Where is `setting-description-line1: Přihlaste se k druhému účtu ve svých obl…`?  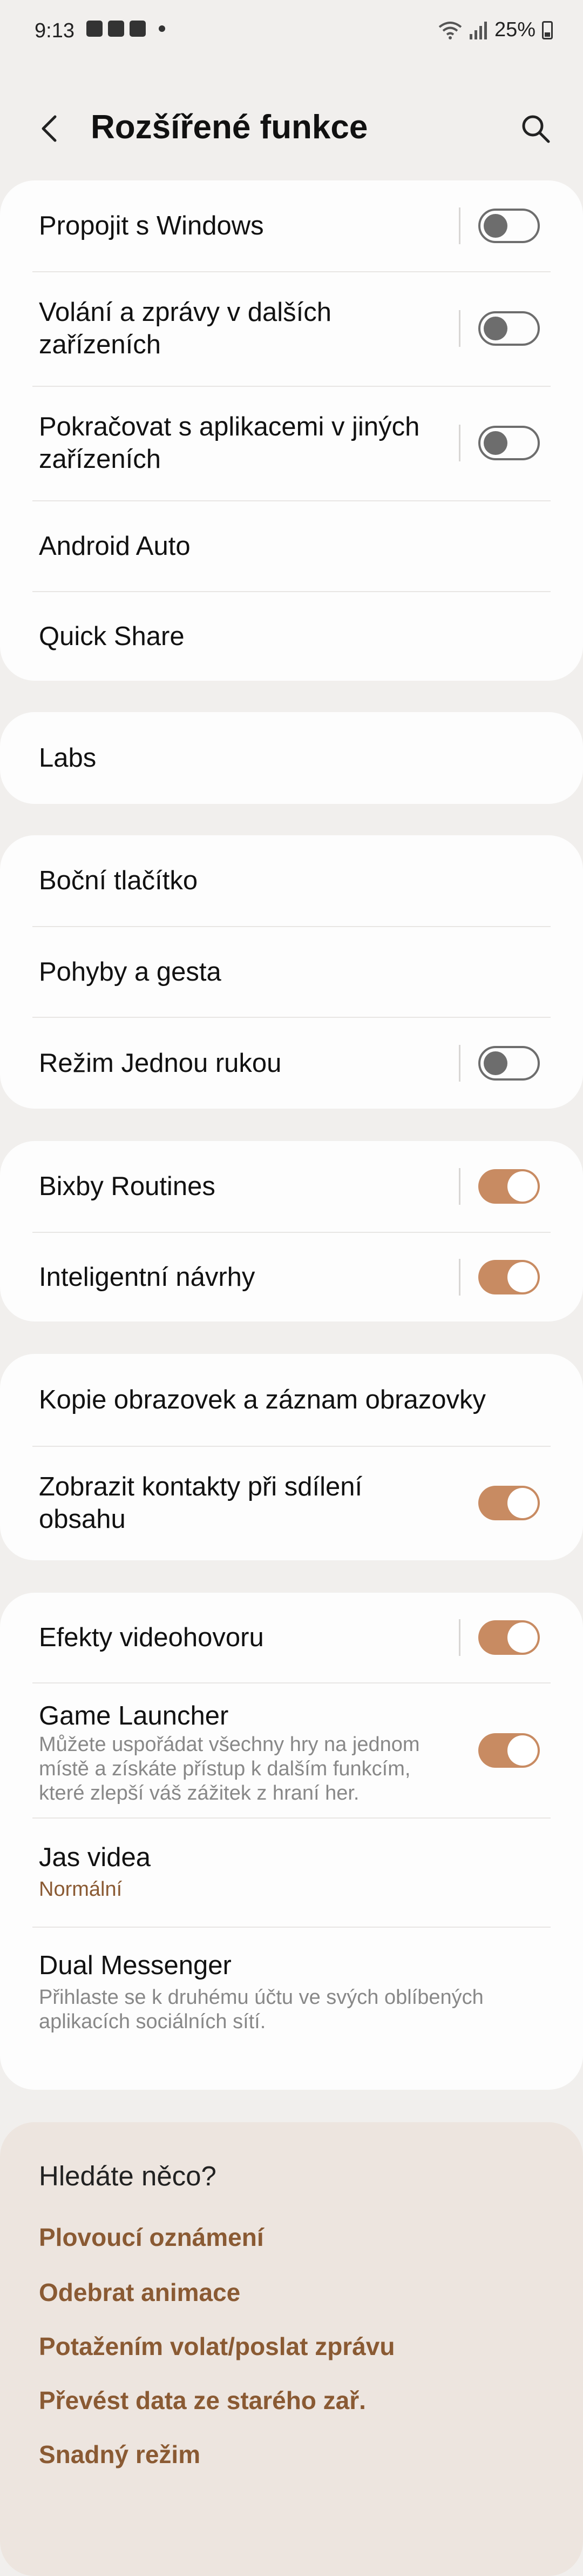 setting-description-line1: Přihlaste se k druhému účtu ve svých obl… is located at coordinates (262, 1997).